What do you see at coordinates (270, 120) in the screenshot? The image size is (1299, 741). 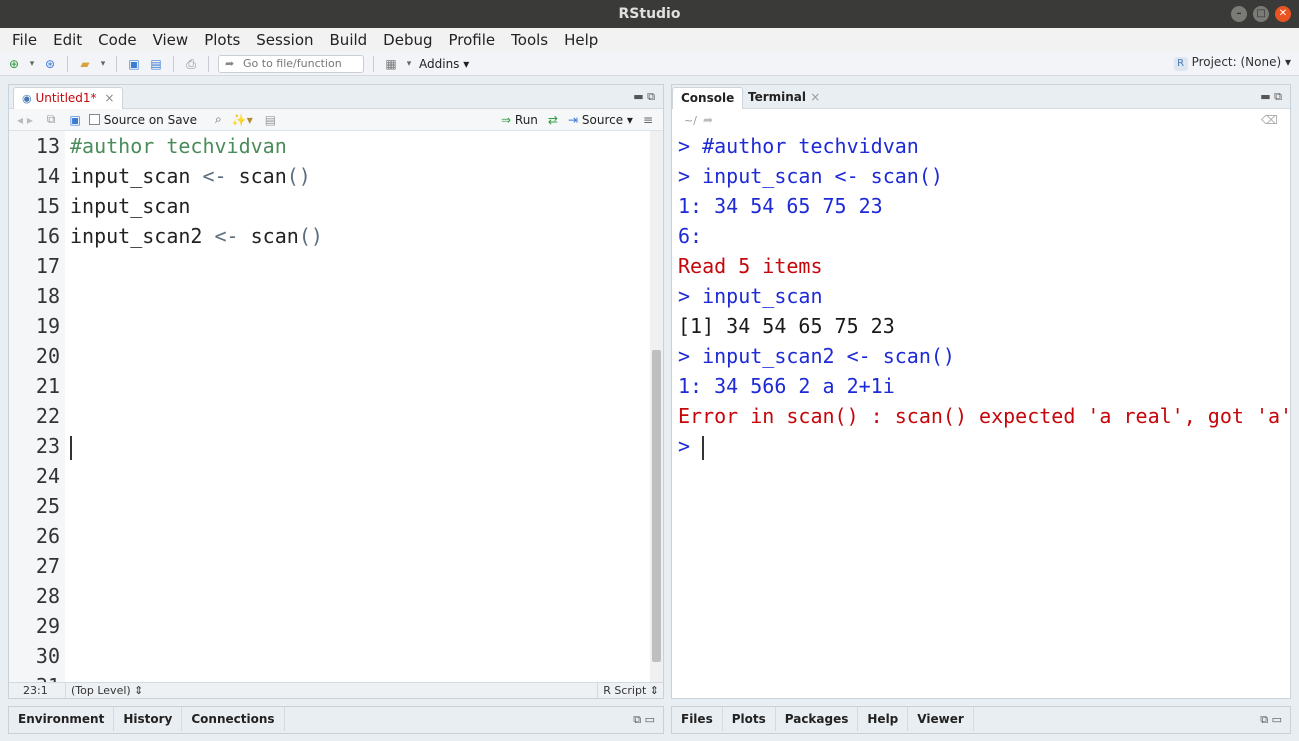 I see `compile-report-icon: ▤` at bounding box center [270, 120].